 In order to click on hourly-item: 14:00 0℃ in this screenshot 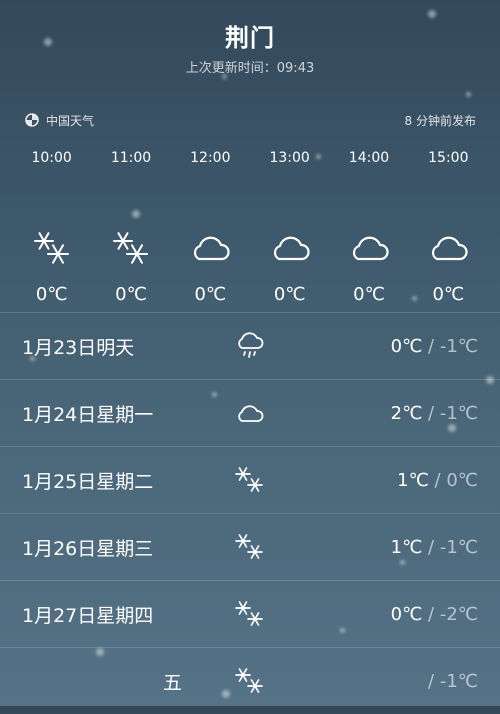, I will do `click(368, 227)`.